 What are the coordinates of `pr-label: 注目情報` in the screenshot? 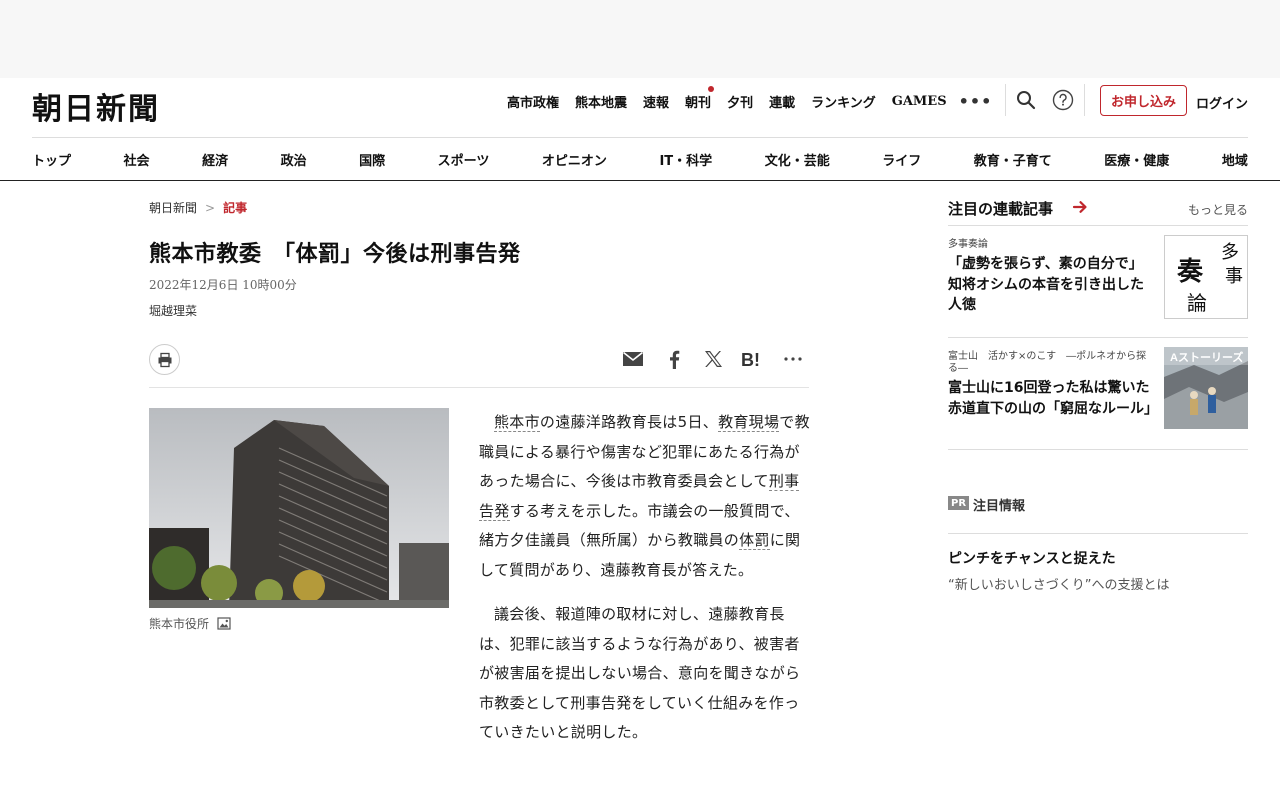 It's located at (999, 506).